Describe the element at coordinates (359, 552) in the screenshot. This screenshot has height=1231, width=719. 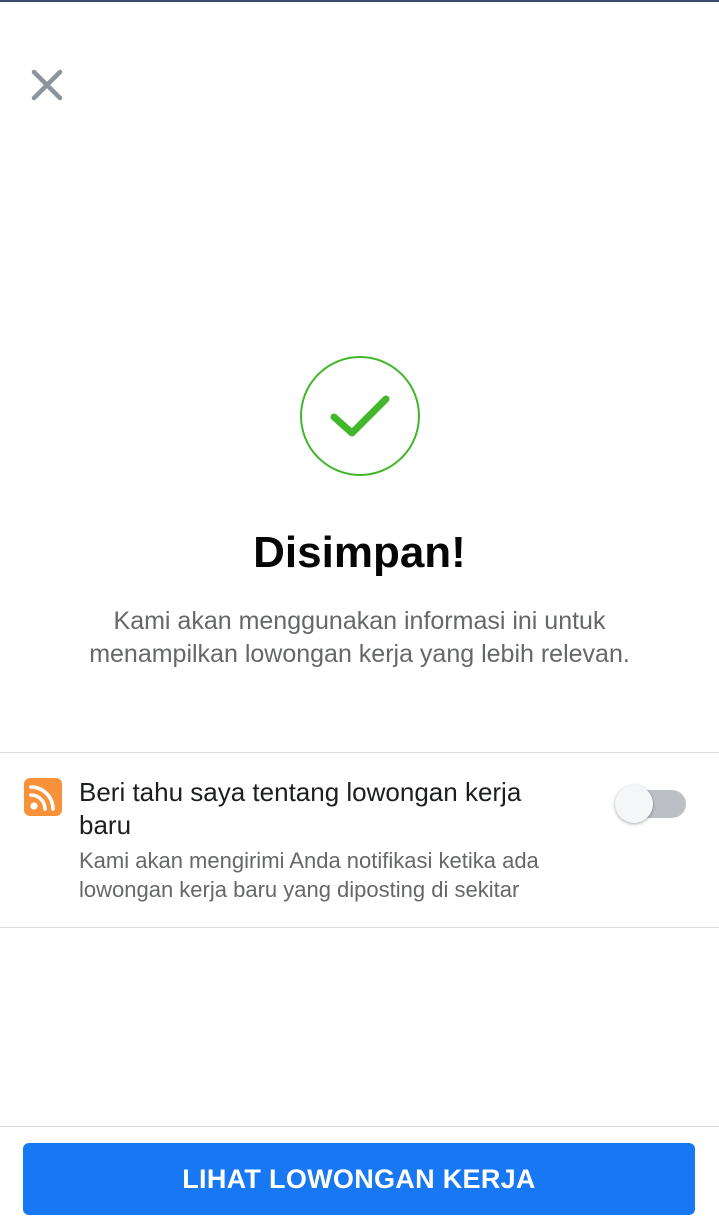
I see `page-title: Disimpan!` at that location.